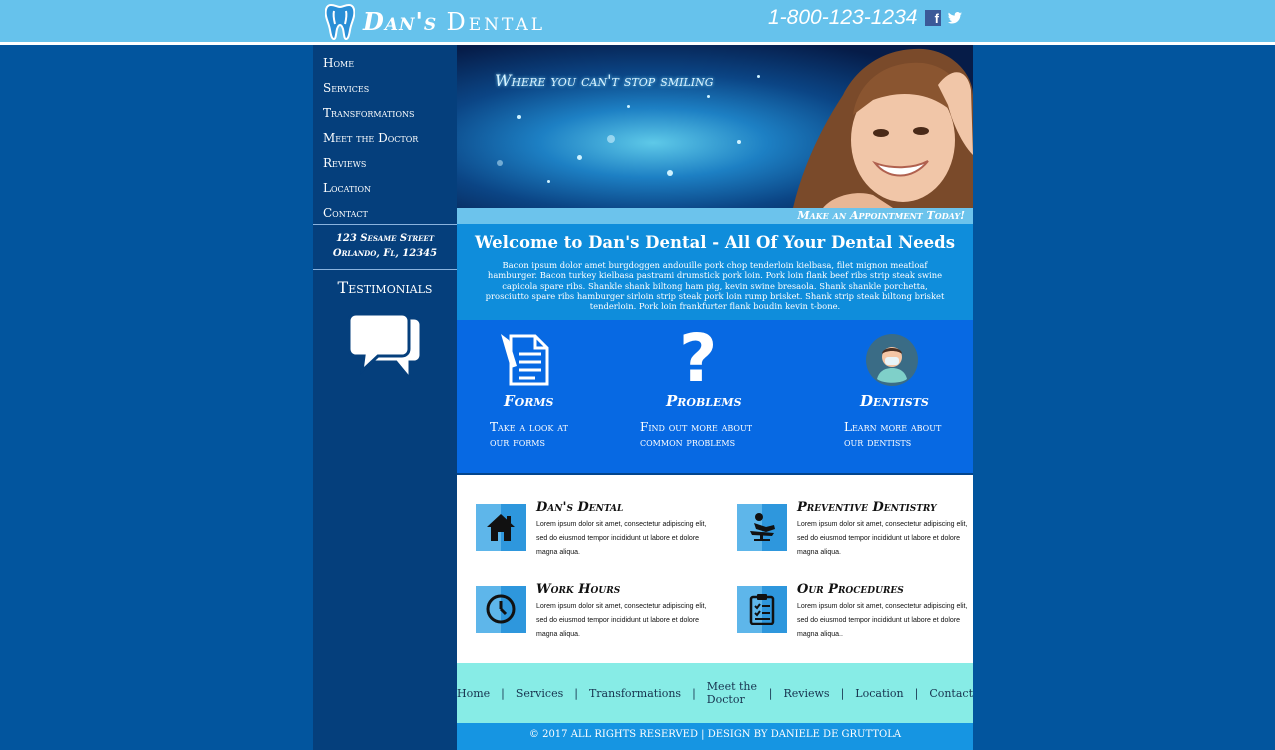 The width and height of the screenshot is (1275, 750). I want to click on twitter-icon, so click(955, 18).